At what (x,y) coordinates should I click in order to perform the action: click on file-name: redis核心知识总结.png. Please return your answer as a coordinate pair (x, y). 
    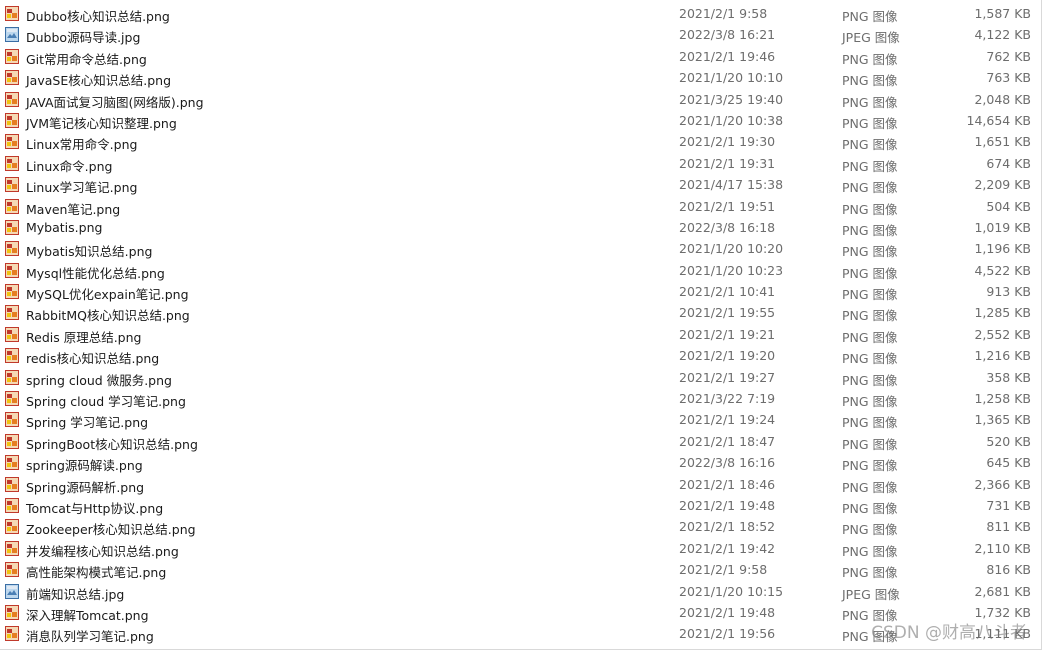
    Looking at the image, I should click on (93, 359).